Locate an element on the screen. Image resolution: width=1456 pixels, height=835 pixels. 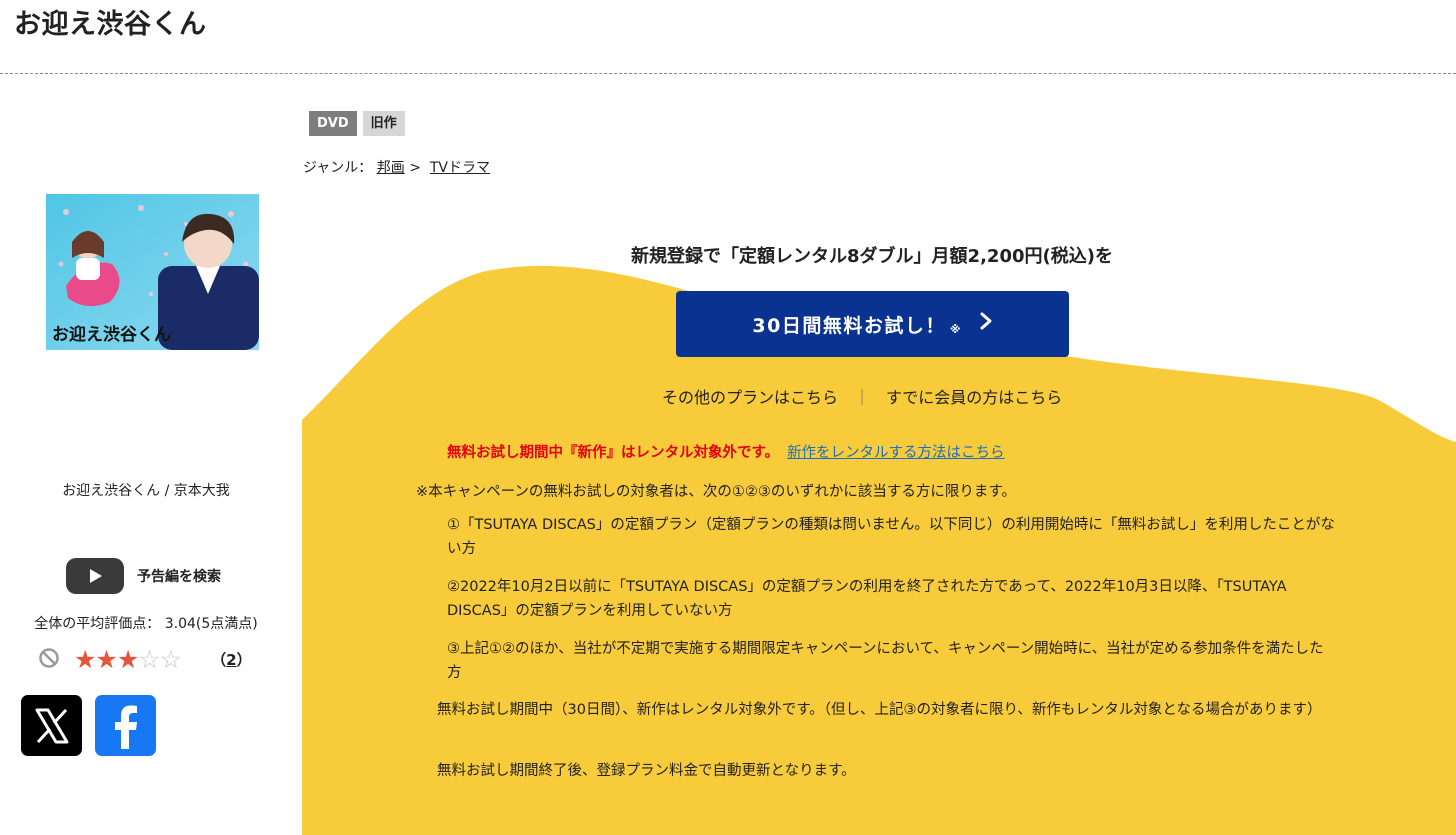
poster-image: お迎え渋谷くん is located at coordinates (152, 272).